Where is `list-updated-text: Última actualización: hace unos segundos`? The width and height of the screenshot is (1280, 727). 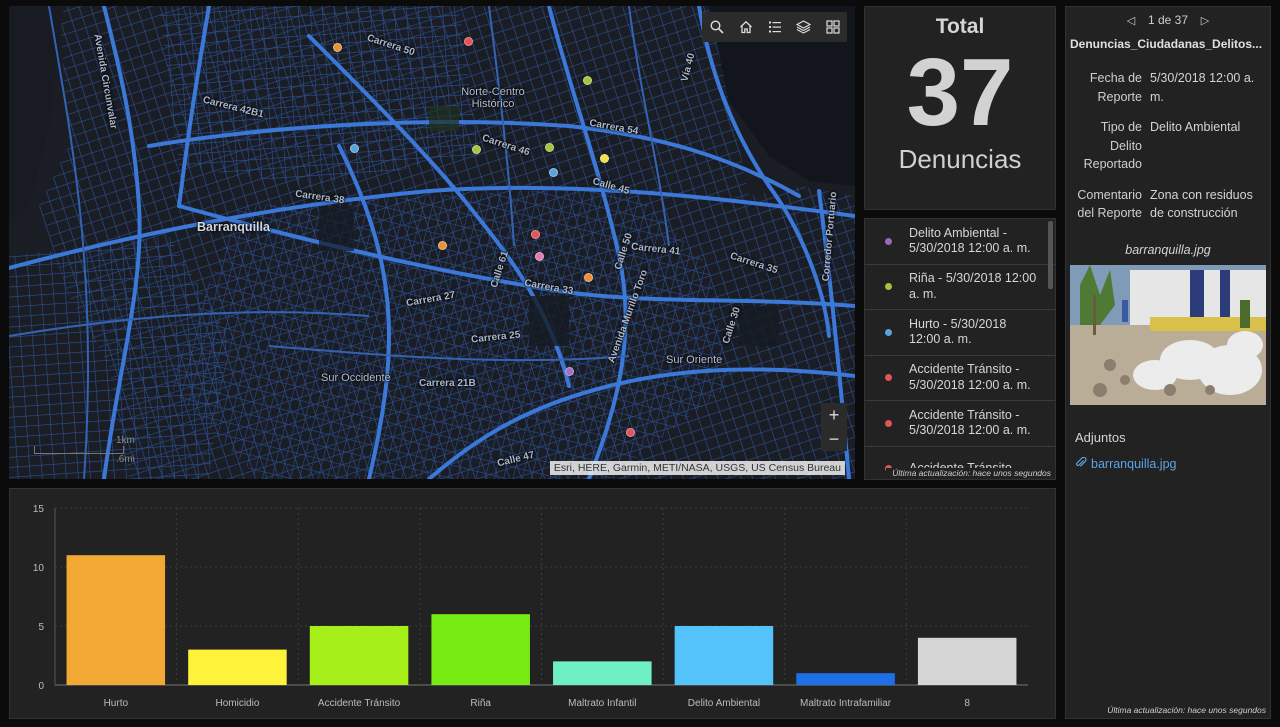 list-updated-text: Última actualización: hace unos segundos is located at coordinates (968, 473).